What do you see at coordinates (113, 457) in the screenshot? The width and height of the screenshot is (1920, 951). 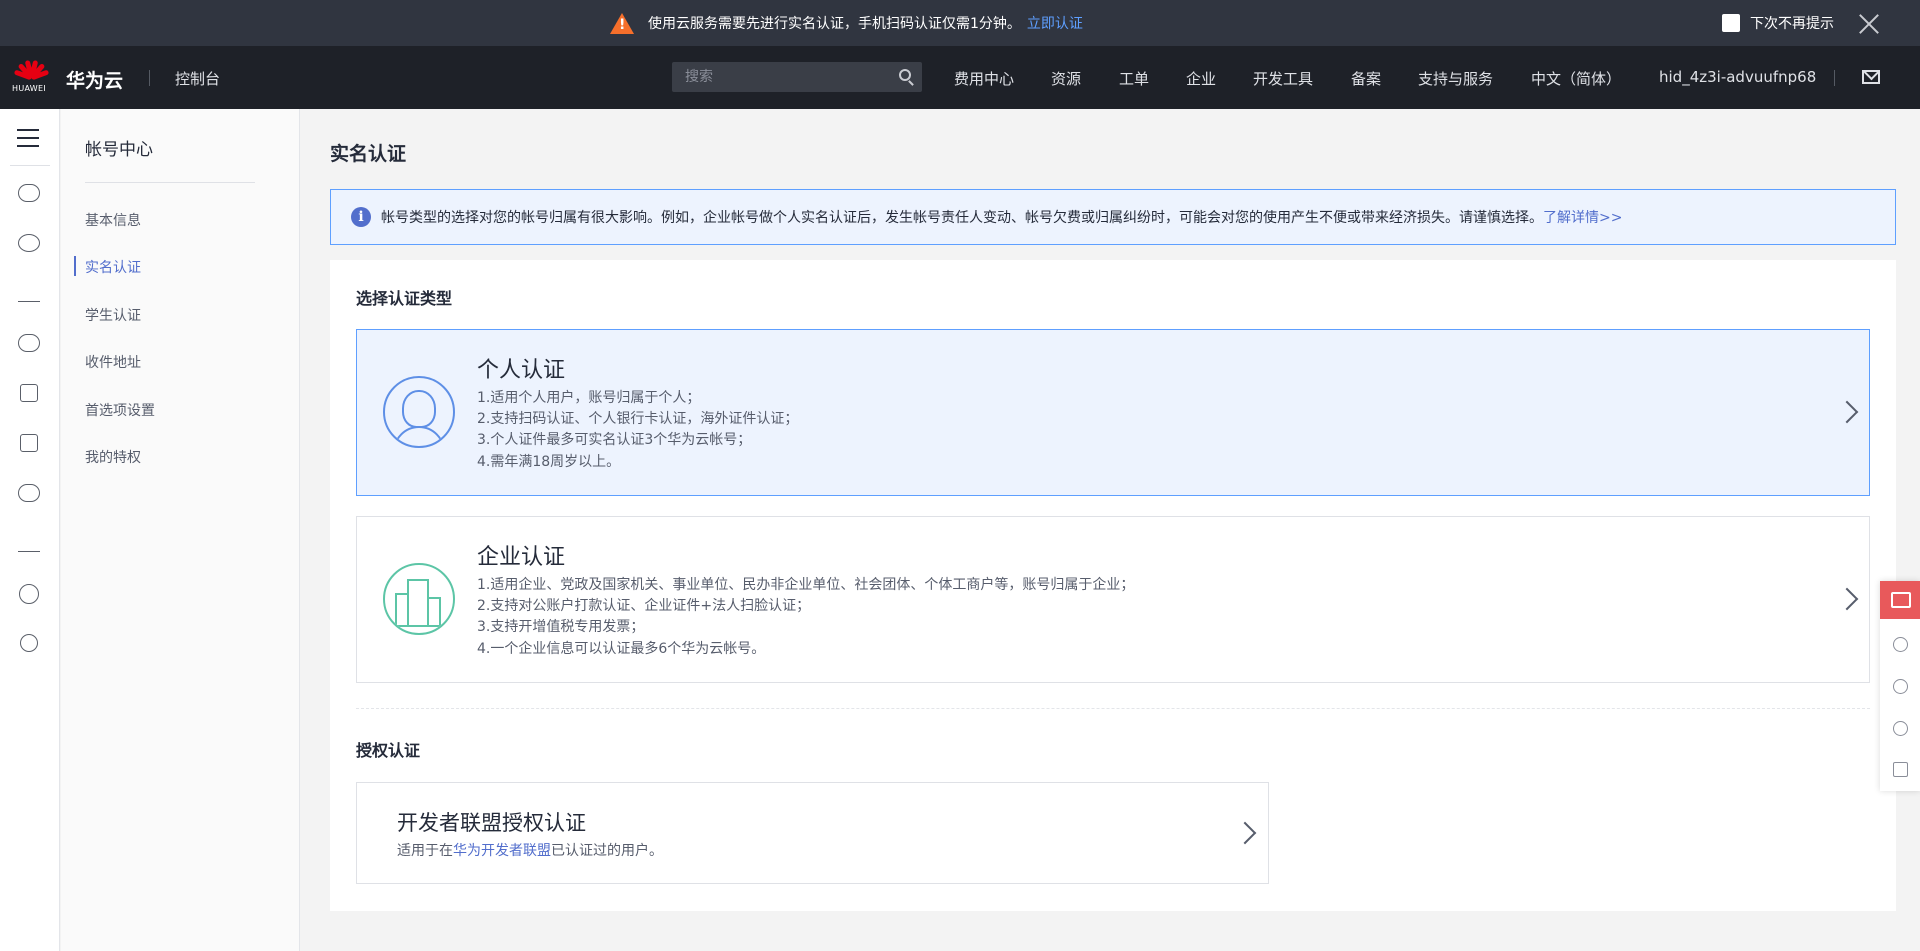 I see `sidebar-item-privileges: 我的特权` at bounding box center [113, 457].